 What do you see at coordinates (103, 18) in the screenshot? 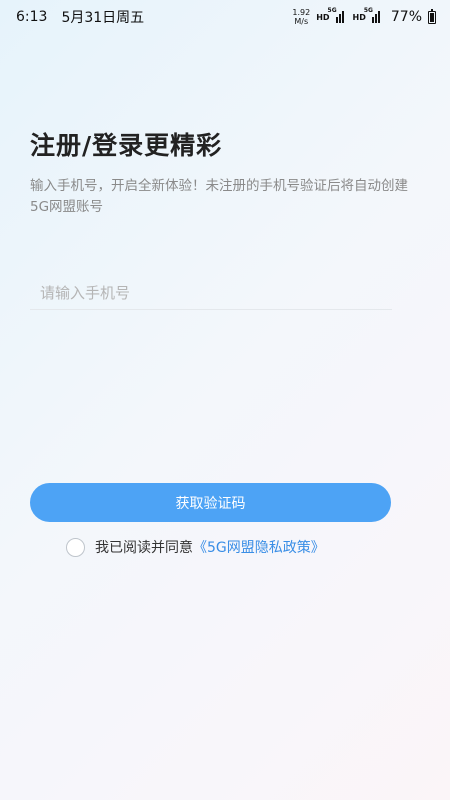
I see `status-date: 5月31日周五` at bounding box center [103, 18].